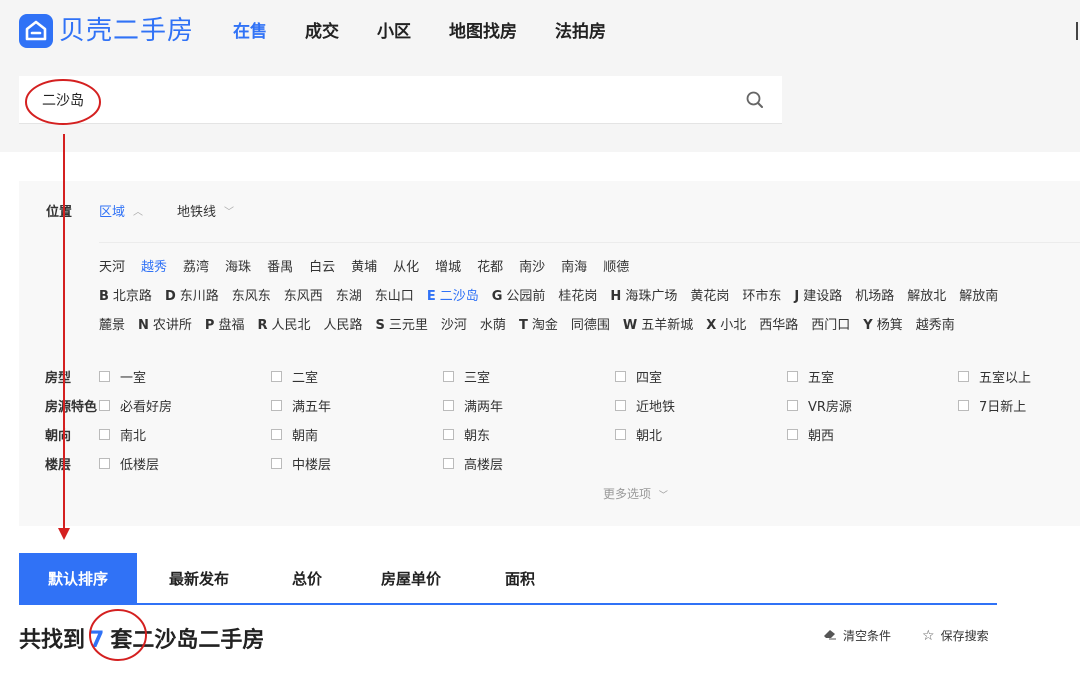  Describe the element at coordinates (818, 294) in the screenshot. I see `area-item: J 建设路` at that location.